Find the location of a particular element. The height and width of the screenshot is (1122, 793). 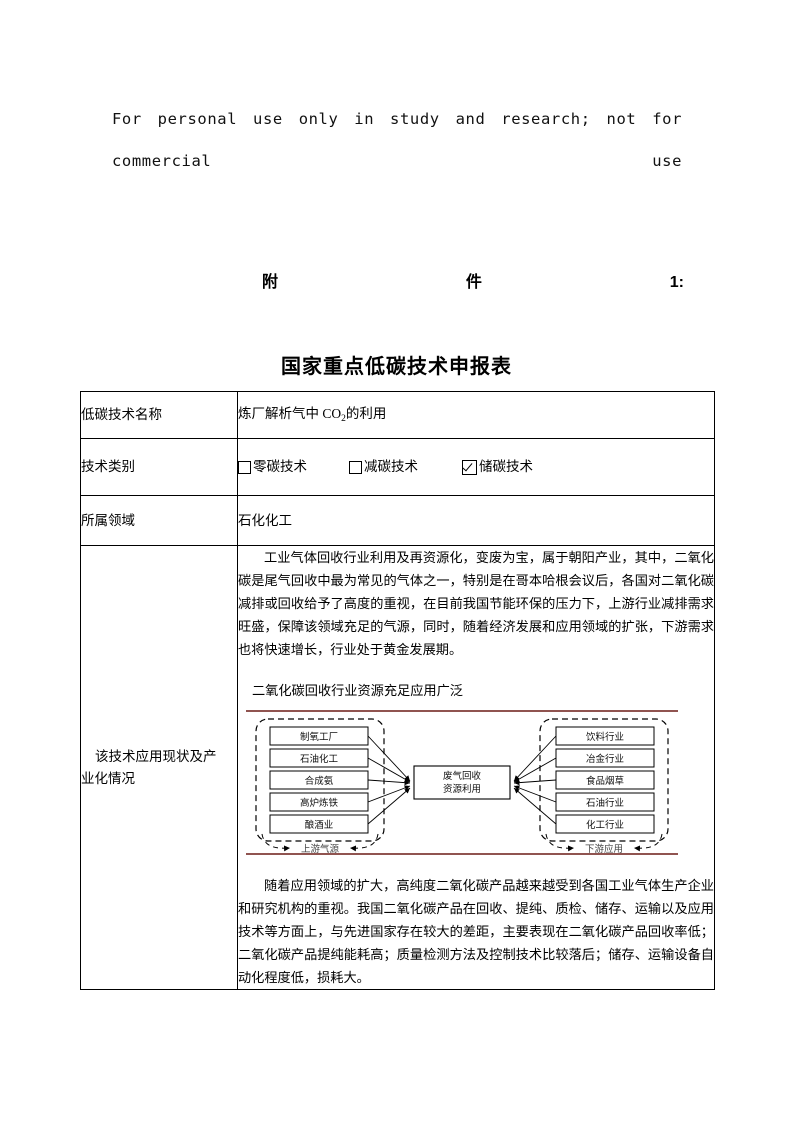

center-node: 废气回收 资源利用 is located at coordinates (462, 782).